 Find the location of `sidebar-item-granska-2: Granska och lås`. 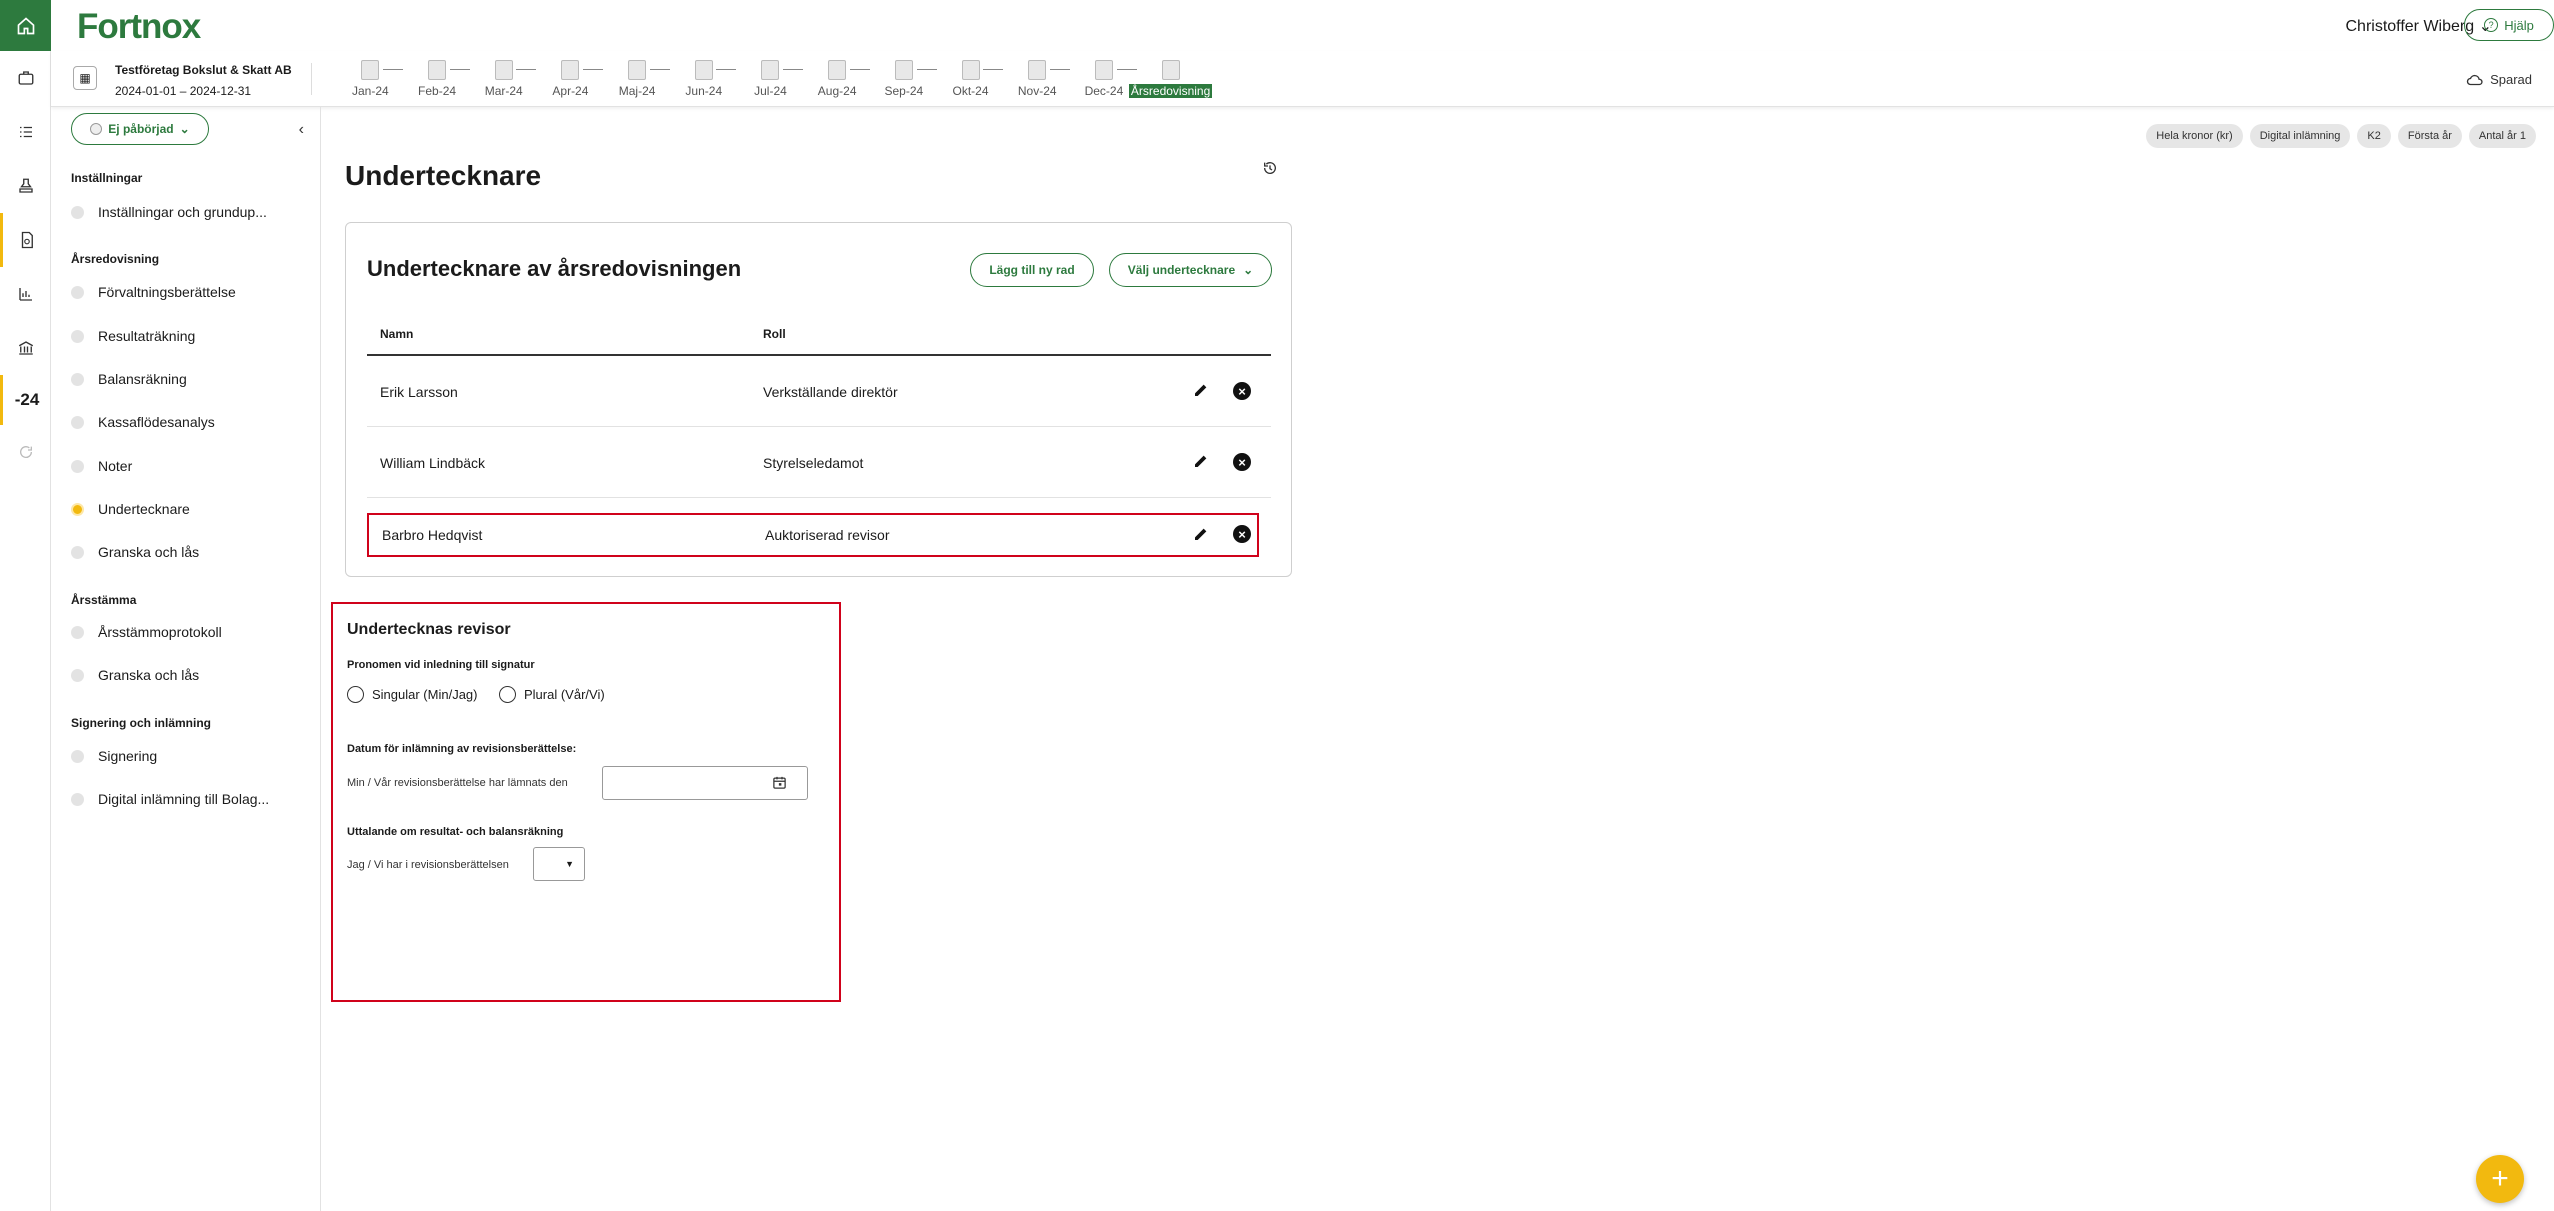

sidebar-item-granska-2: Granska och lås is located at coordinates (135, 675).